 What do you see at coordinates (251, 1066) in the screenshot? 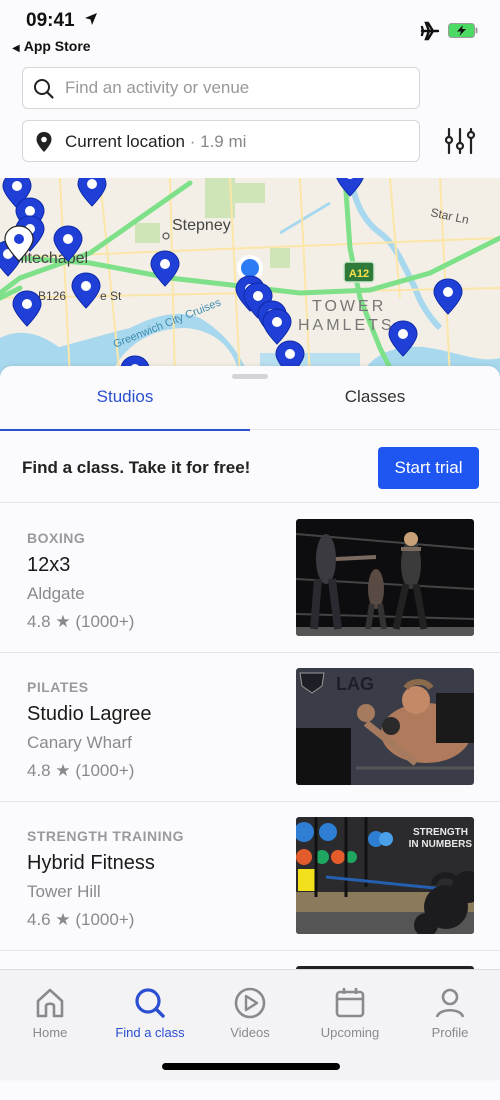
I see `home-indicator` at bounding box center [251, 1066].